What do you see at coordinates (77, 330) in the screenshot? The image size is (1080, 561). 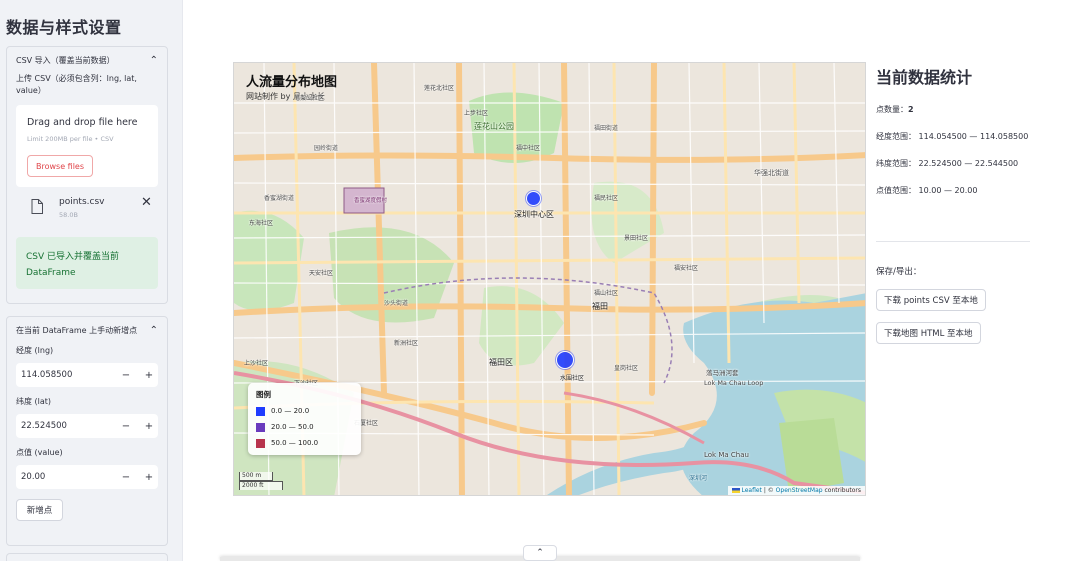 I see `manual-add-header-label: 在当前 DataFrame 上手动新增点` at bounding box center [77, 330].